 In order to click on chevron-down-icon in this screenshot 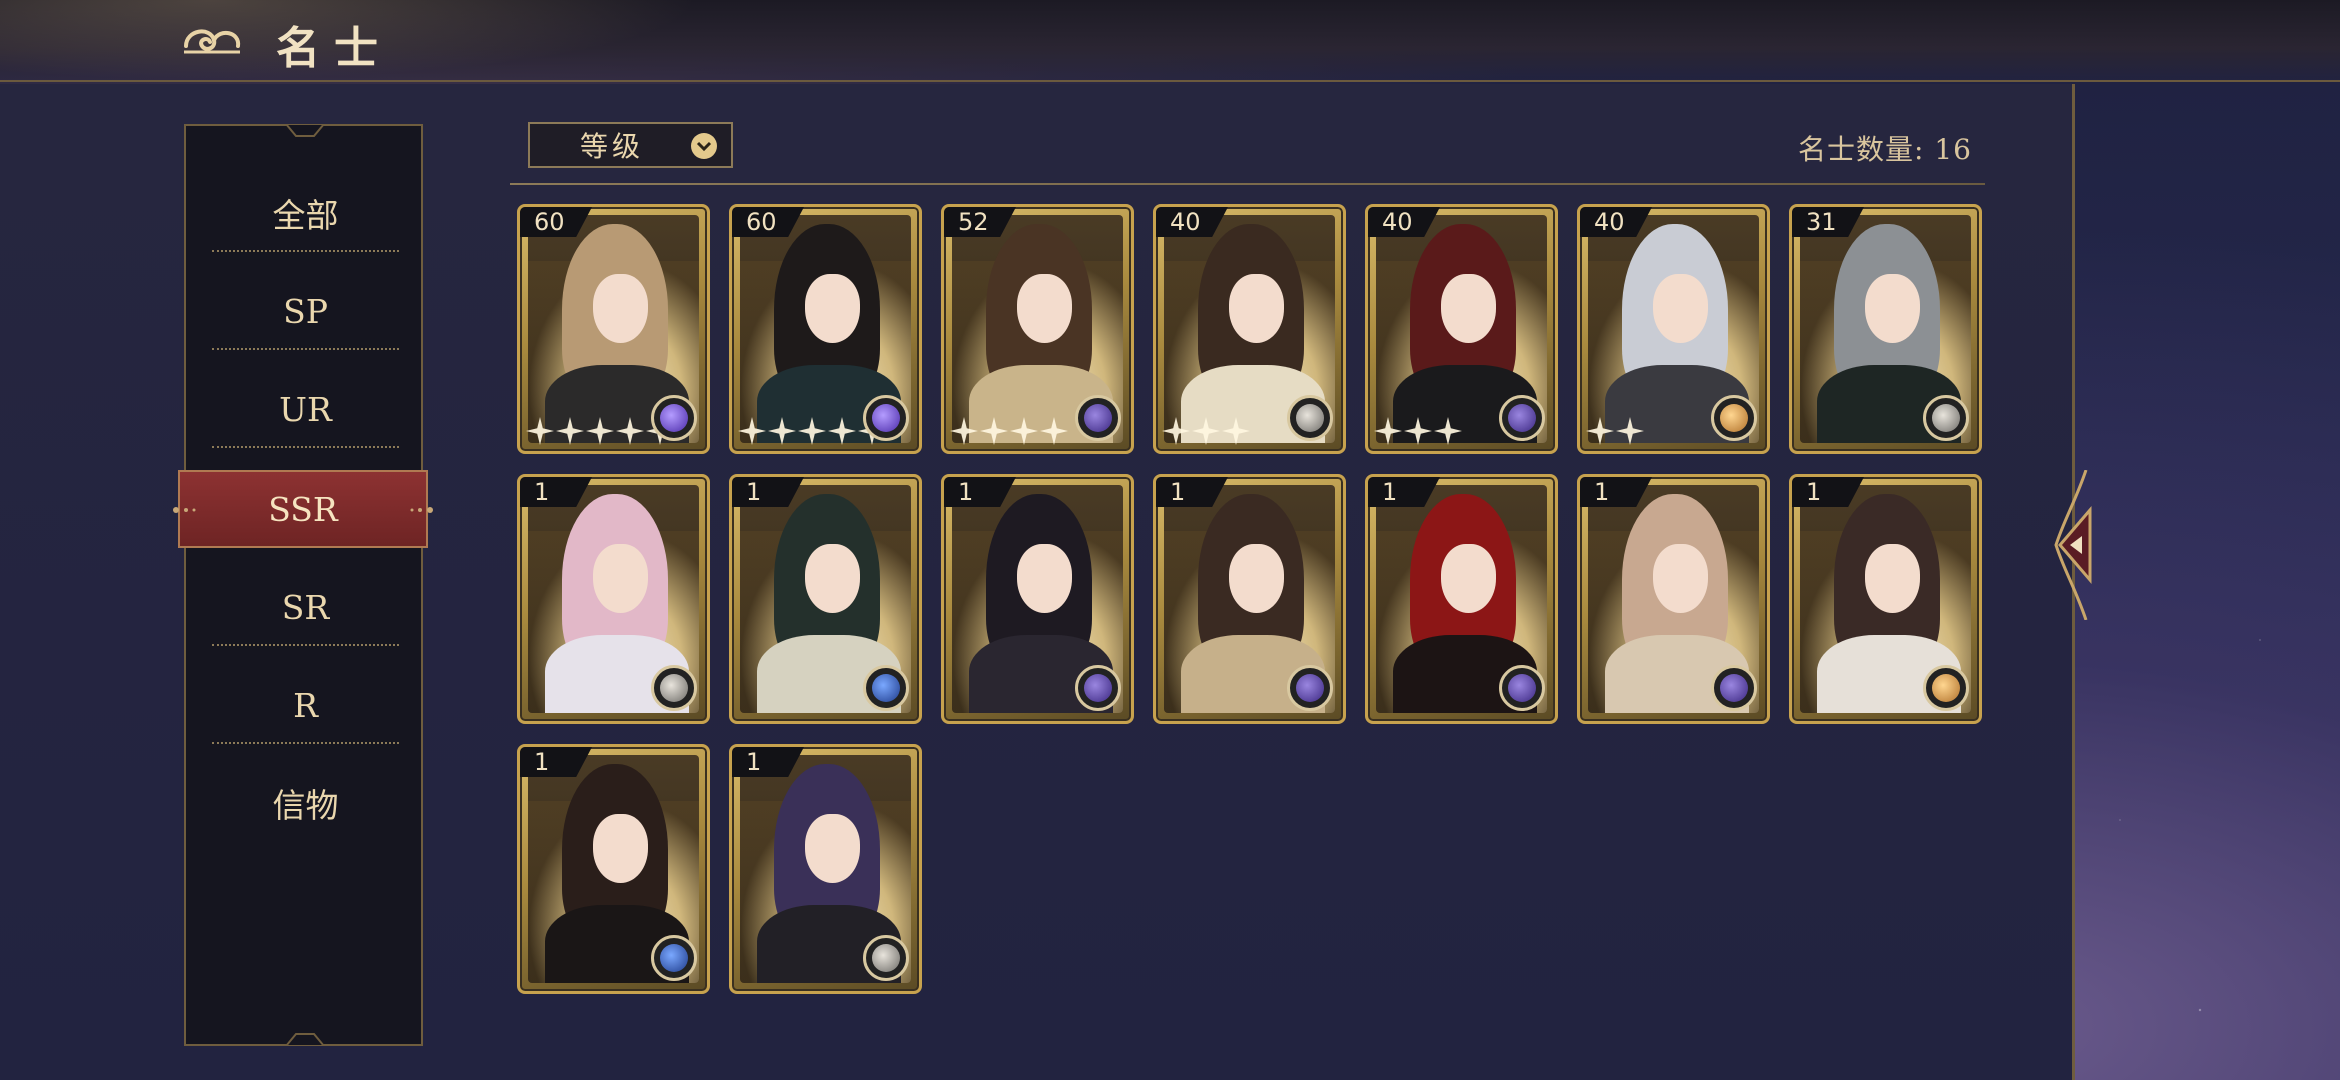, I will do `click(704, 146)`.